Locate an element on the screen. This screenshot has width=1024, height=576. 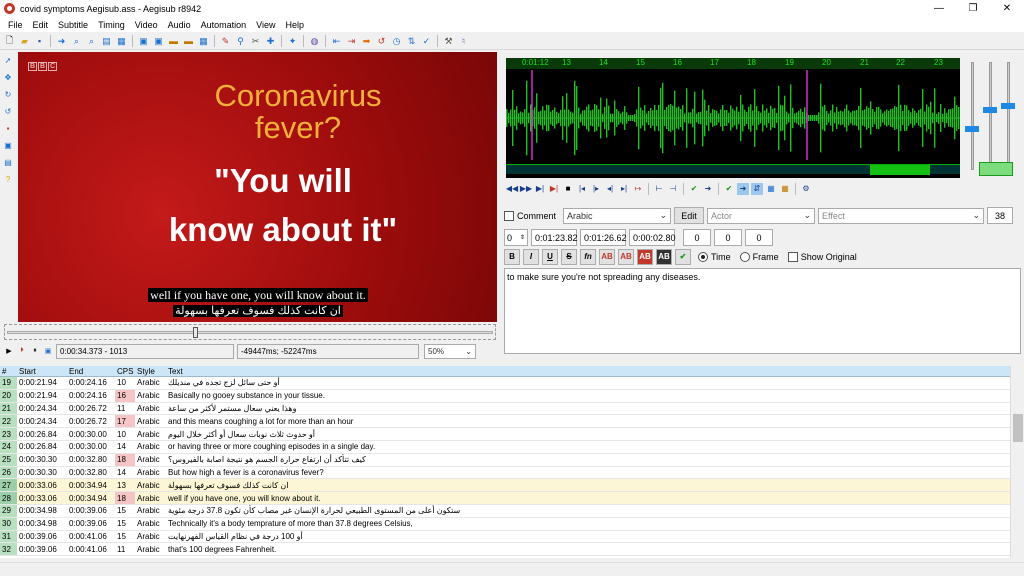
commit-icon: ✔ is located at coordinates (694, 189).